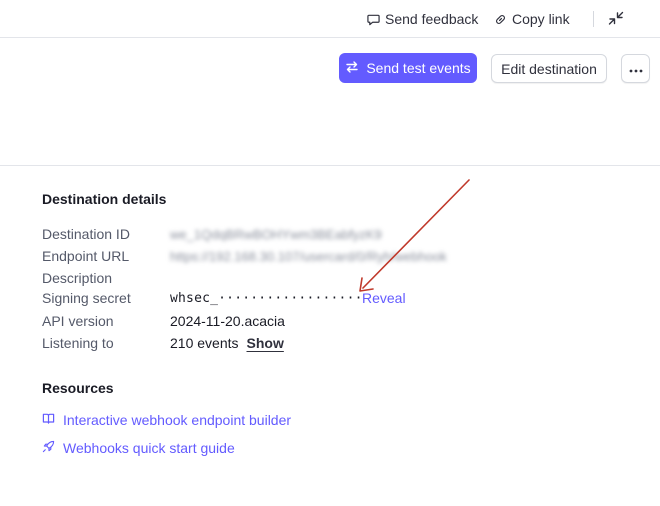  What do you see at coordinates (330, 165) in the screenshot?
I see `section-divider` at bounding box center [330, 165].